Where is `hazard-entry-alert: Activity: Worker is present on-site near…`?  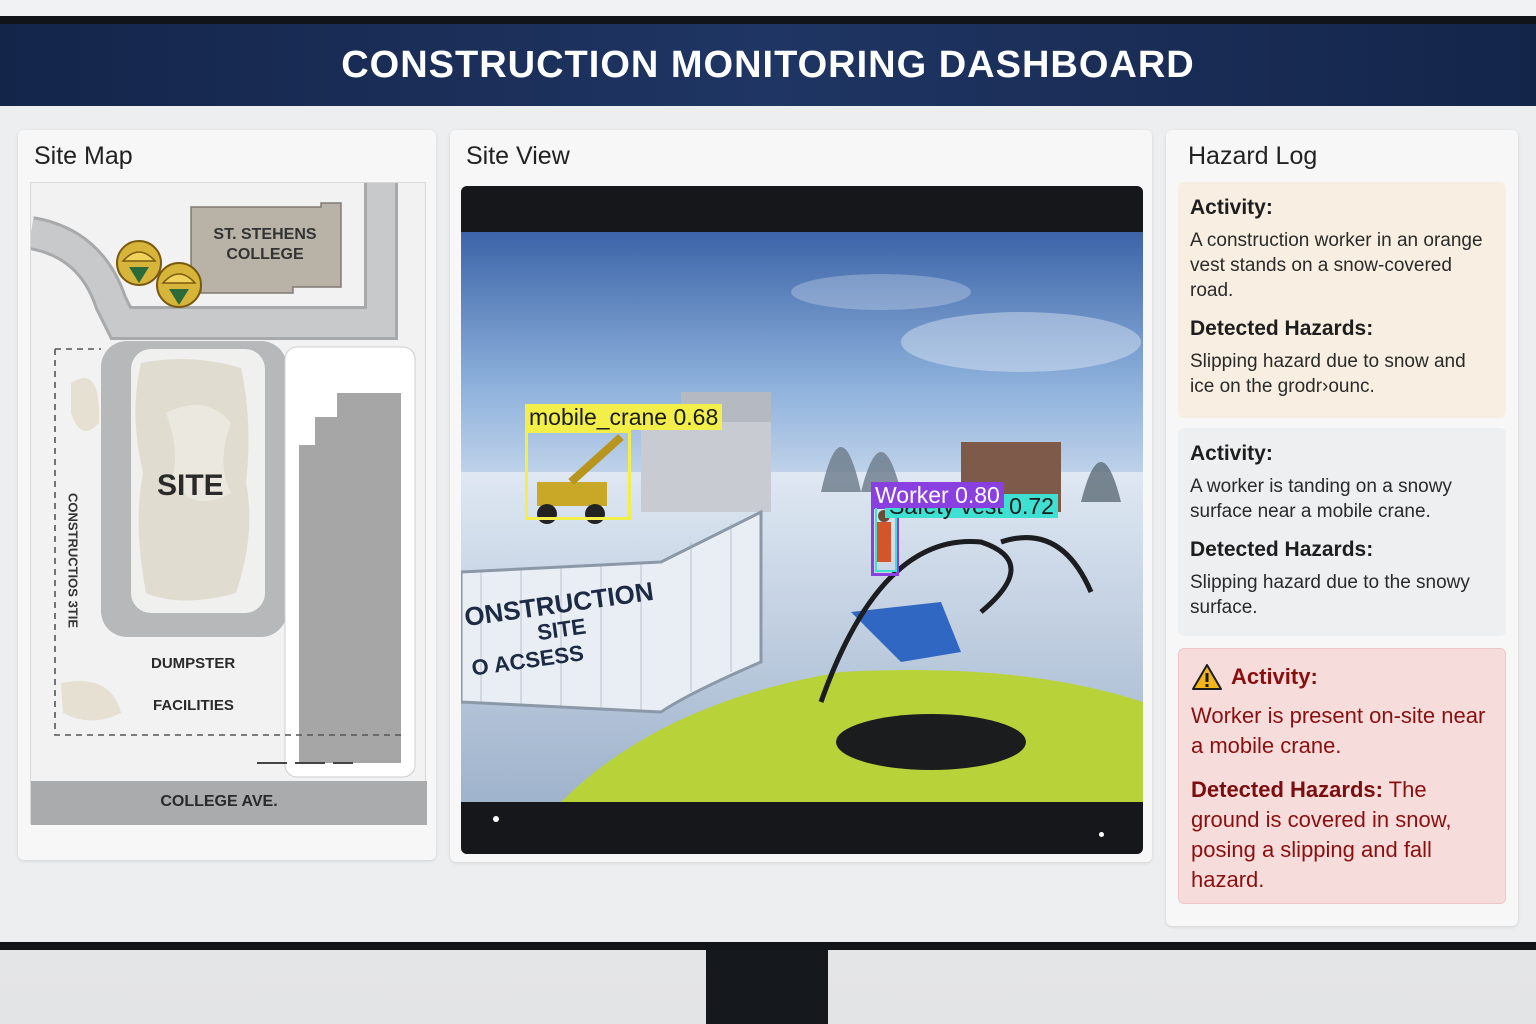 hazard-entry-alert: Activity: Worker is present on-site near… is located at coordinates (1342, 776).